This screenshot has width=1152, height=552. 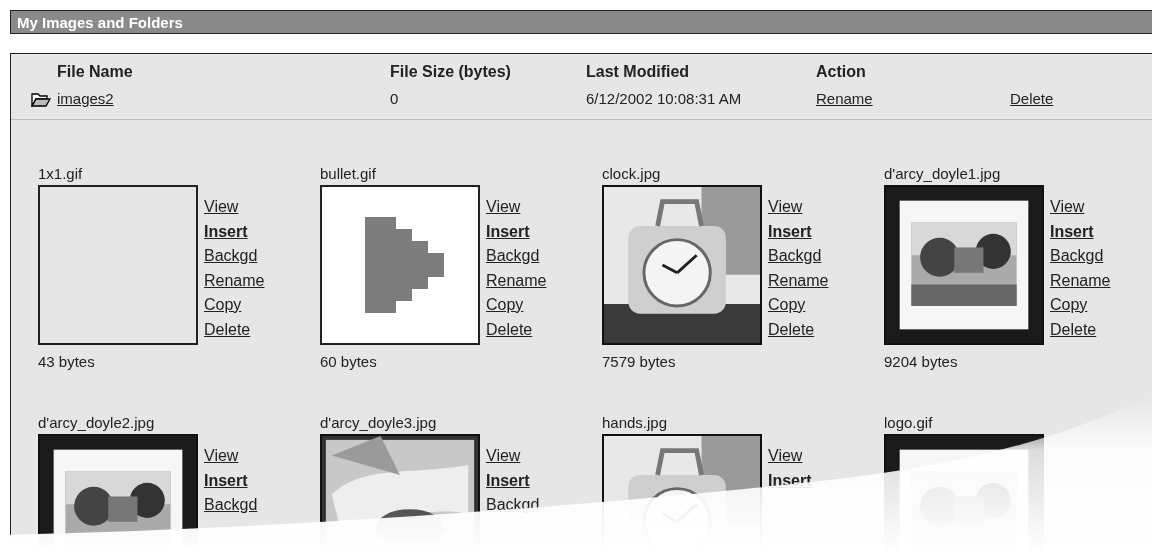 What do you see at coordinates (664, 98) in the screenshot?
I see `table-cell: 6/12/2002 10:08:31 AM` at bounding box center [664, 98].